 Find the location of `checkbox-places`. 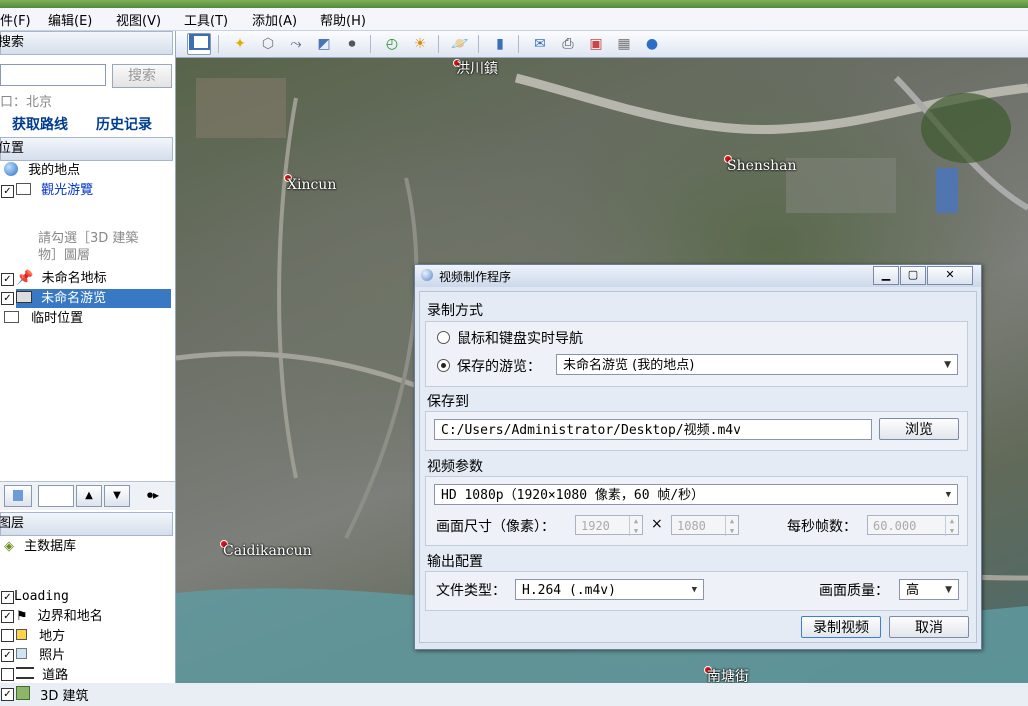

checkbox-places is located at coordinates (7, 635).